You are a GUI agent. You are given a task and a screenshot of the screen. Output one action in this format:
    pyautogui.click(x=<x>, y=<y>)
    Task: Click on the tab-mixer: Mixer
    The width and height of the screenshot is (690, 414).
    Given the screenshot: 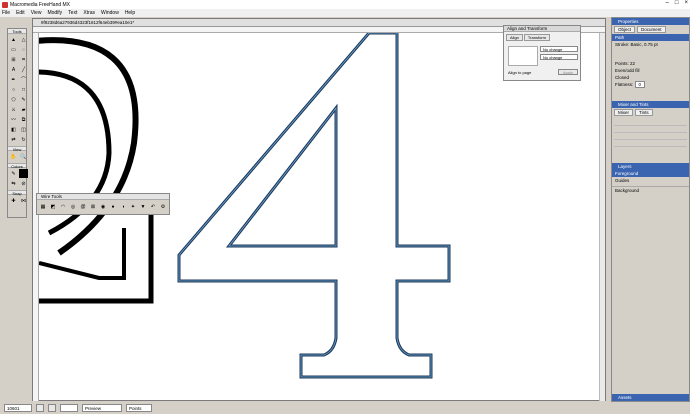 What is the action you would take?
    pyautogui.click(x=623, y=112)
    